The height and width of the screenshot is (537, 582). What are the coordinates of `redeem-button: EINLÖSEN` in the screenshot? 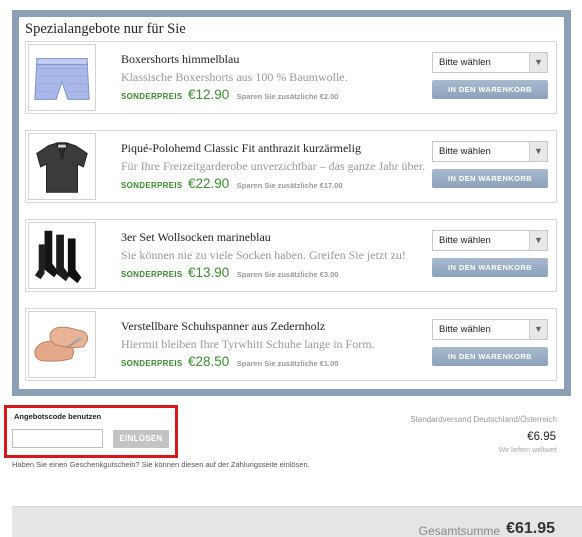 It's located at (141, 439).